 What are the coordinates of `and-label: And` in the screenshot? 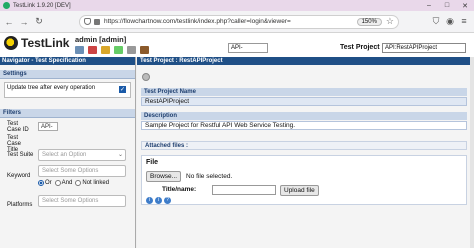 It's located at (67, 183).